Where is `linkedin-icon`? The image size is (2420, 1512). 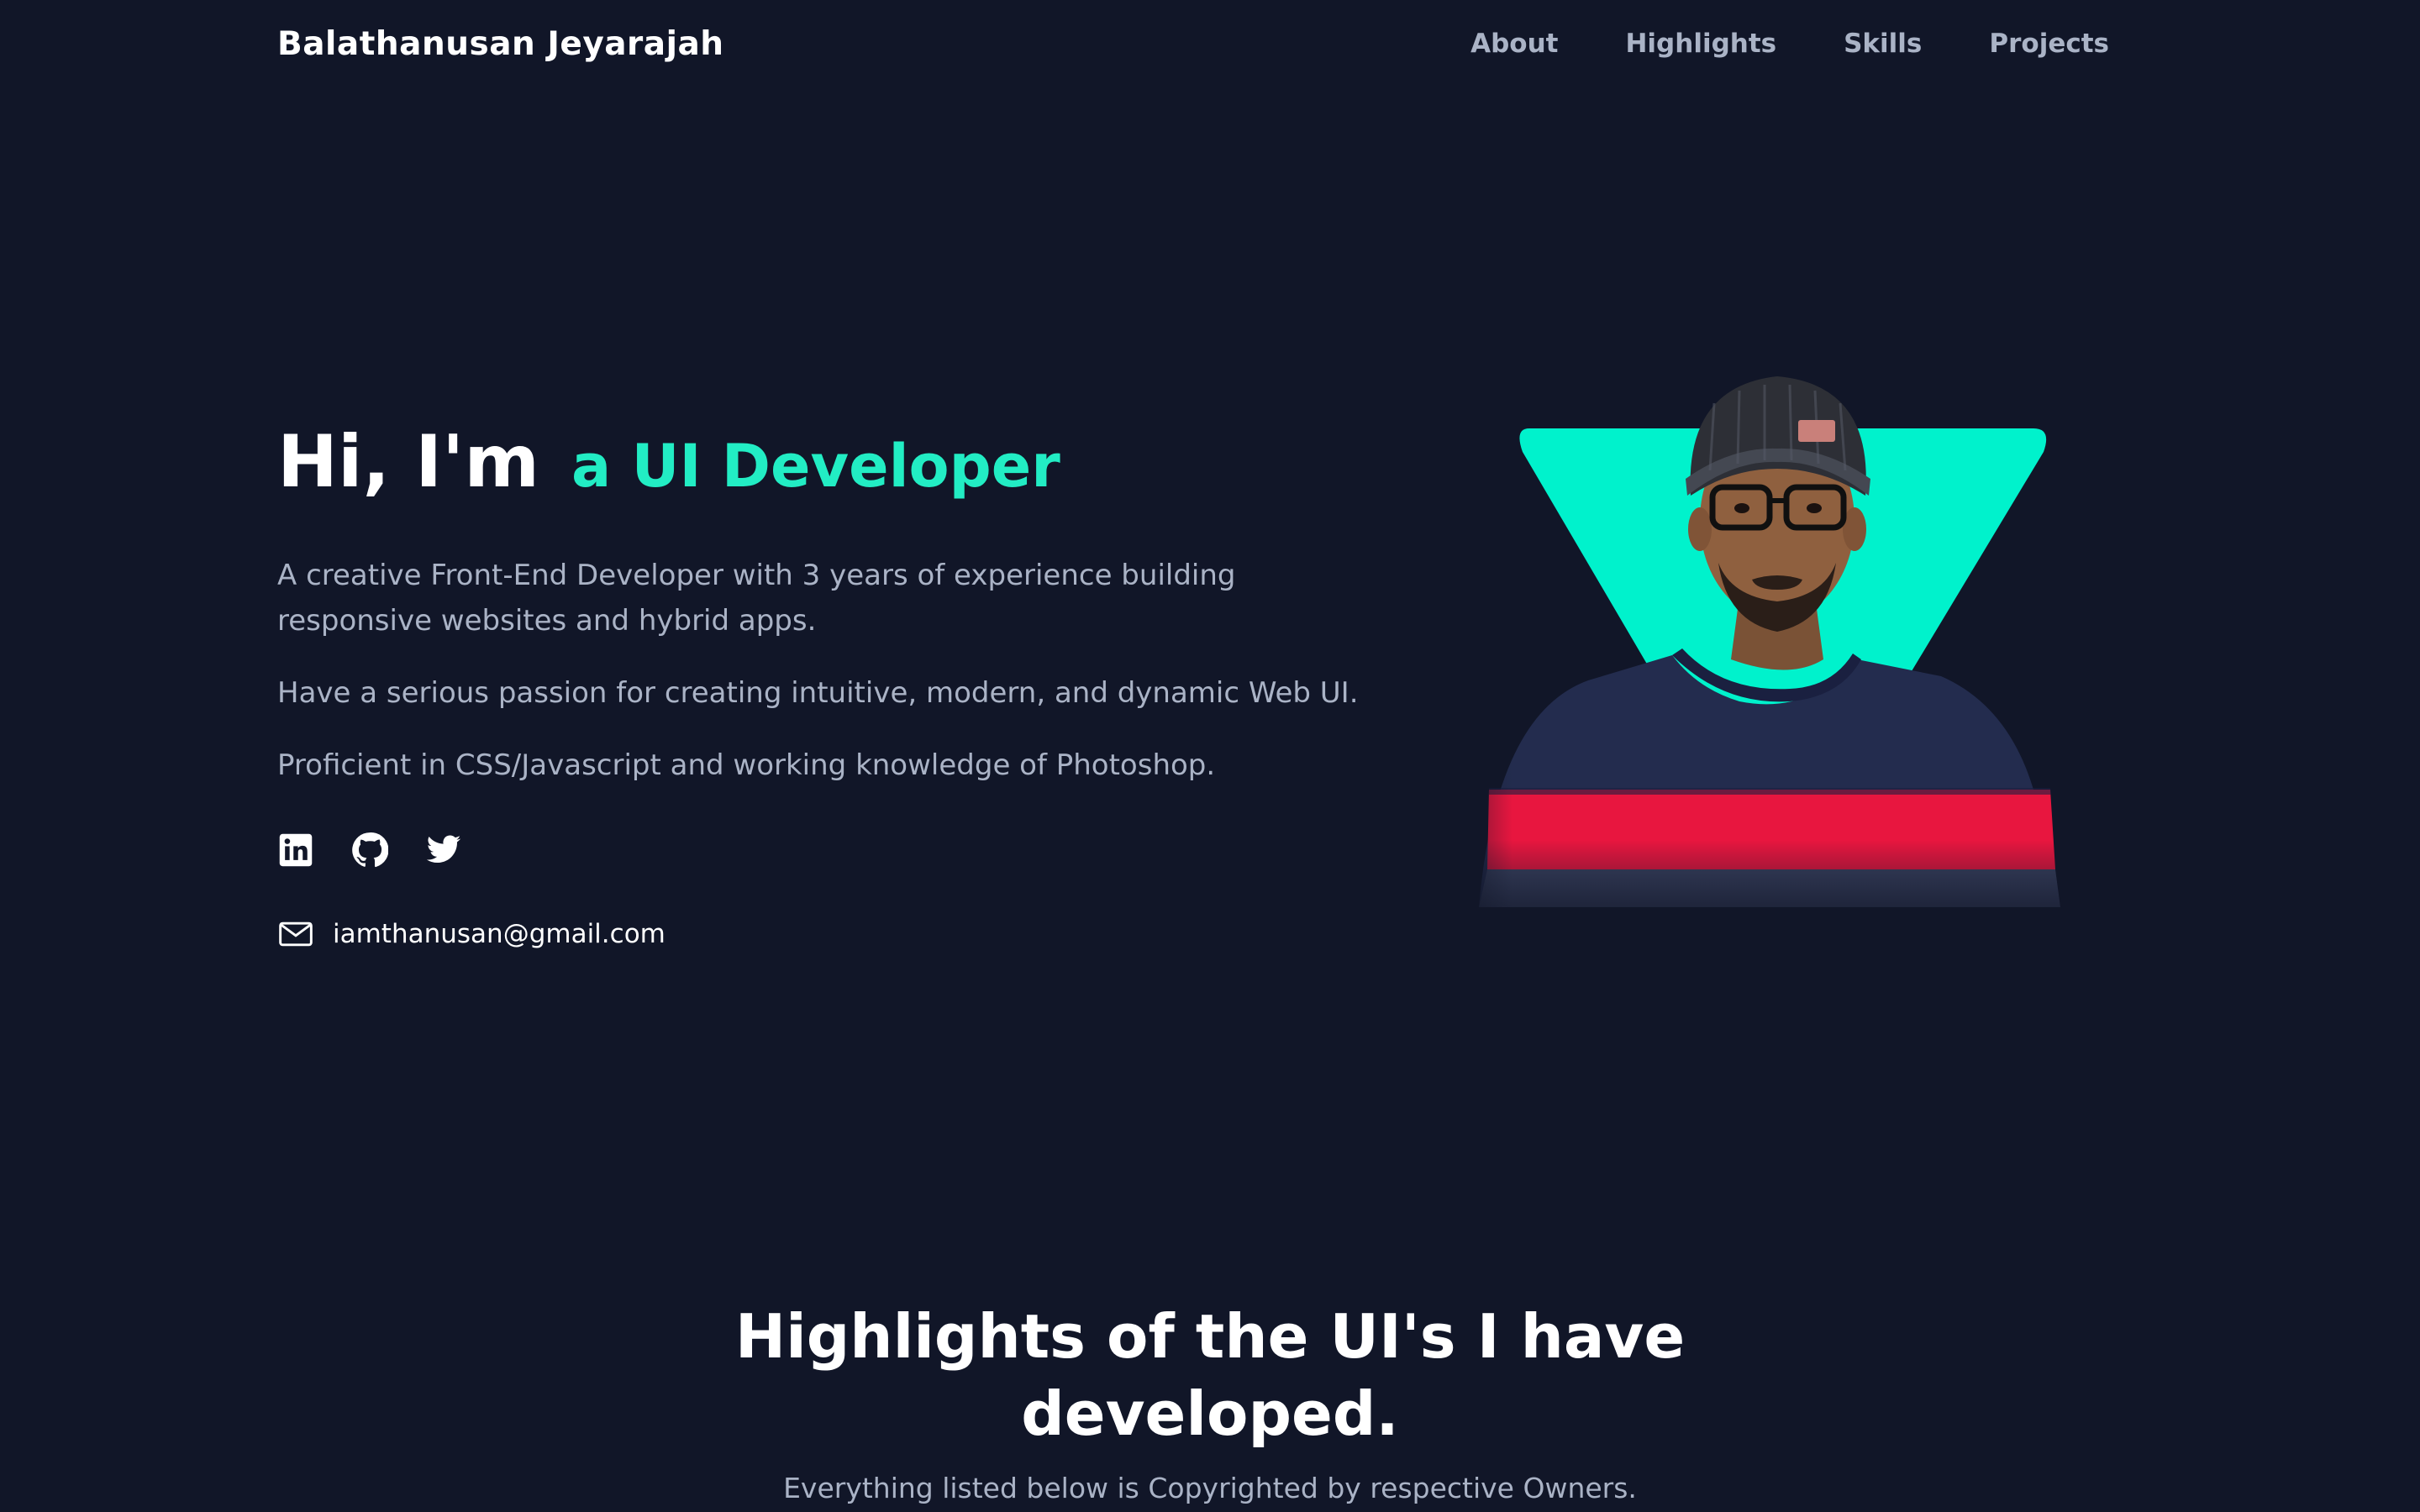
linkedin-icon is located at coordinates (295, 850).